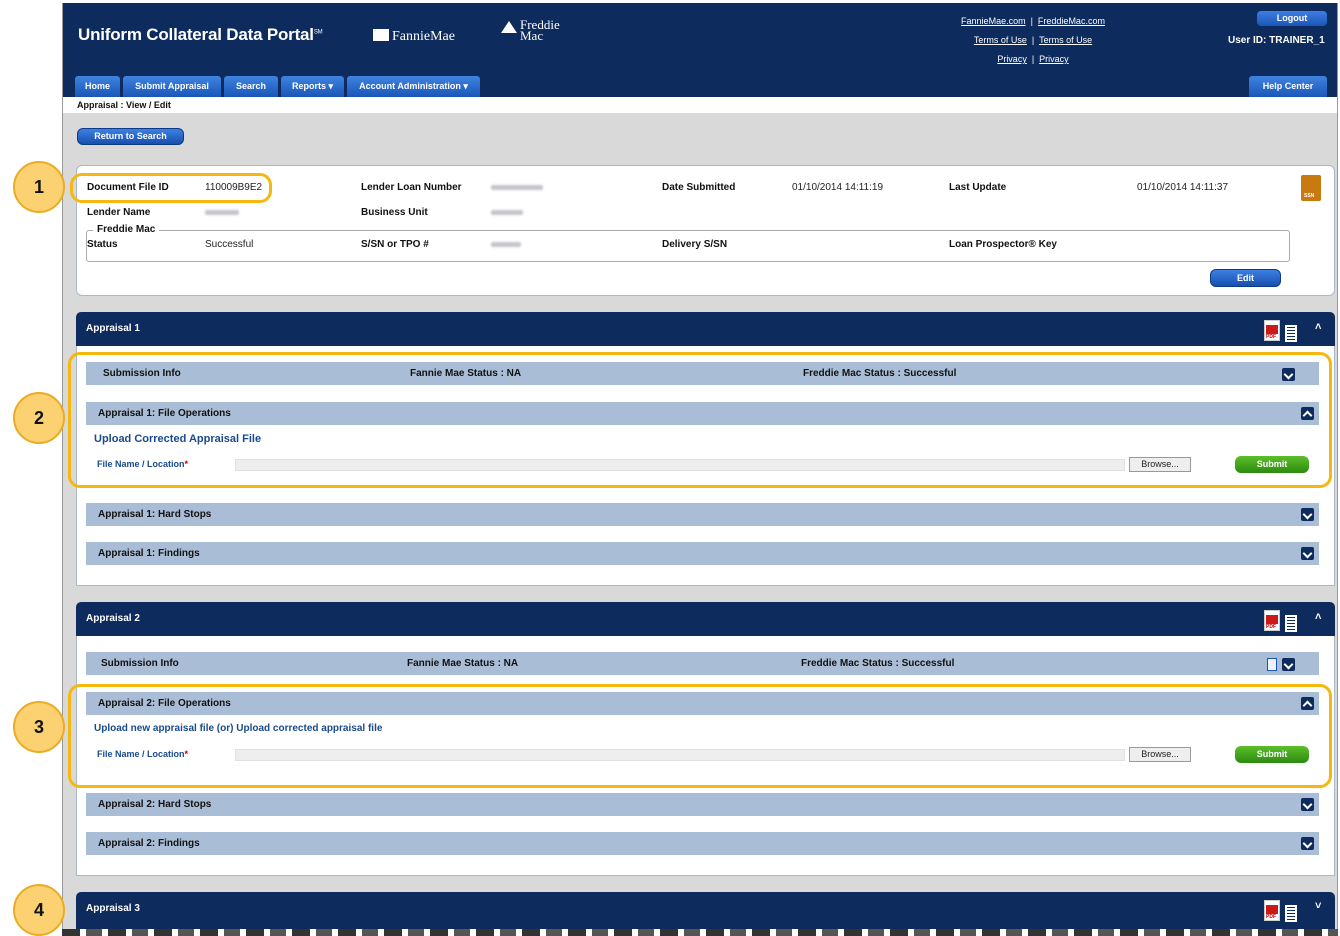 The width and height of the screenshot is (1340, 936). I want to click on callout-4: 4, so click(39, 910).